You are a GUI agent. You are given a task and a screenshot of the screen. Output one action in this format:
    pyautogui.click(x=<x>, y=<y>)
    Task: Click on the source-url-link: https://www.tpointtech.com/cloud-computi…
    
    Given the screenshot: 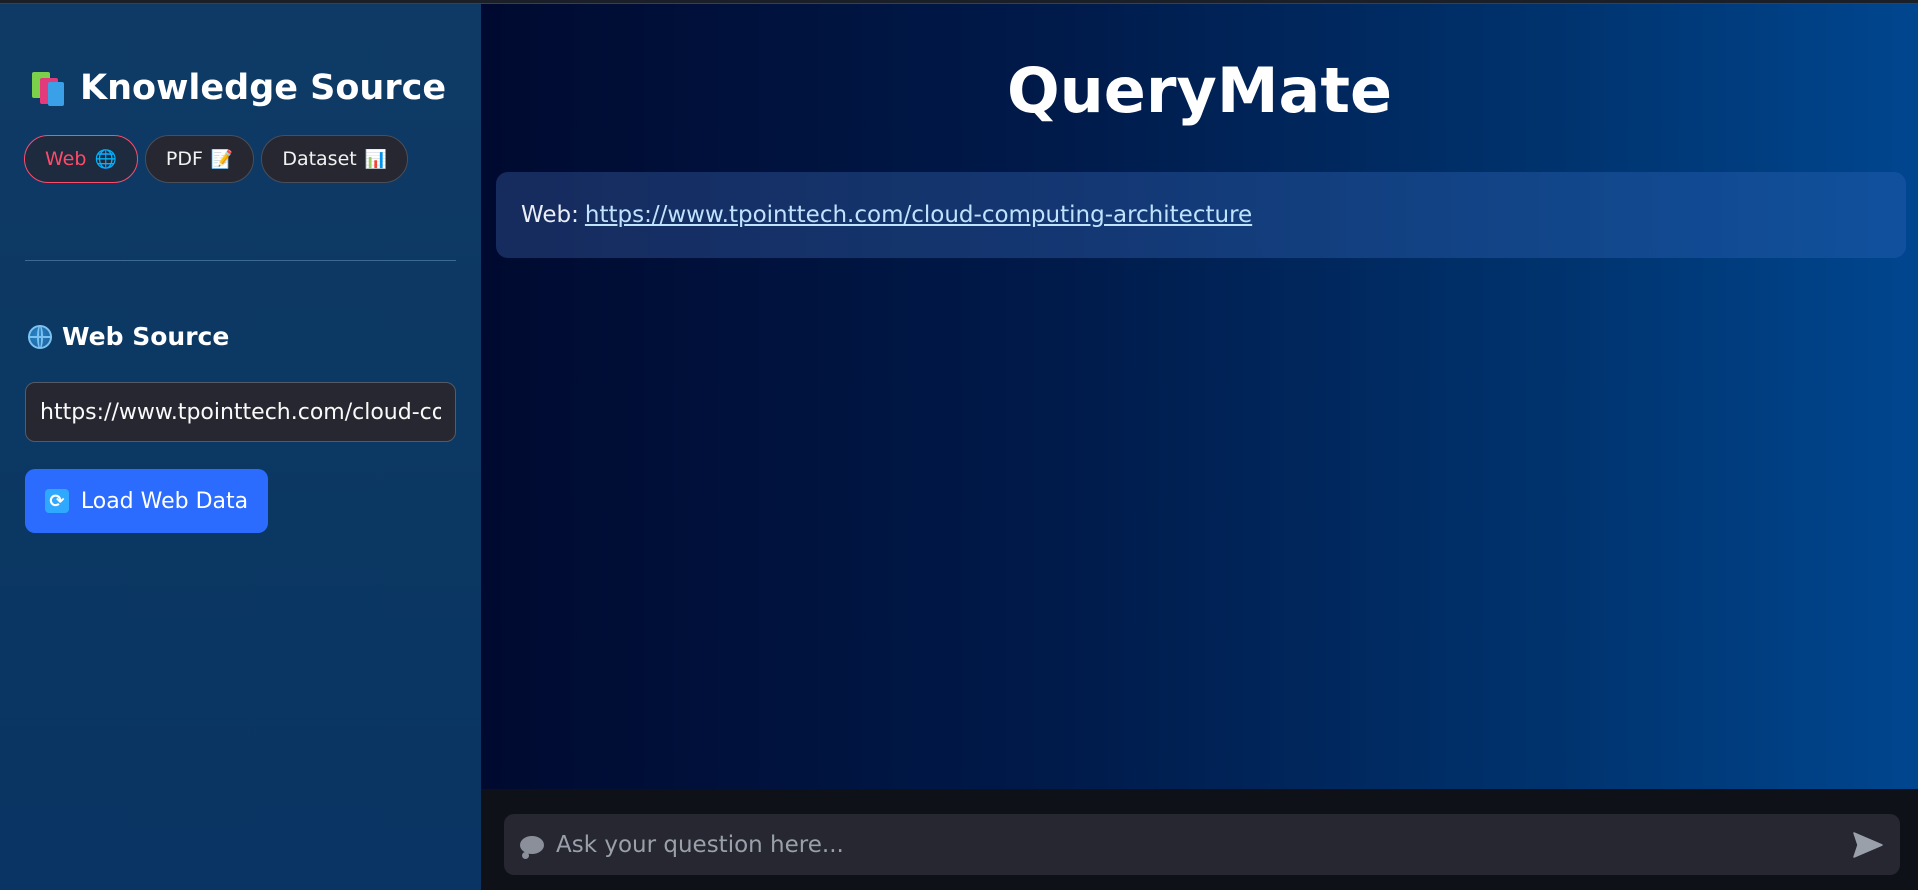 What is the action you would take?
    pyautogui.click(x=918, y=215)
    